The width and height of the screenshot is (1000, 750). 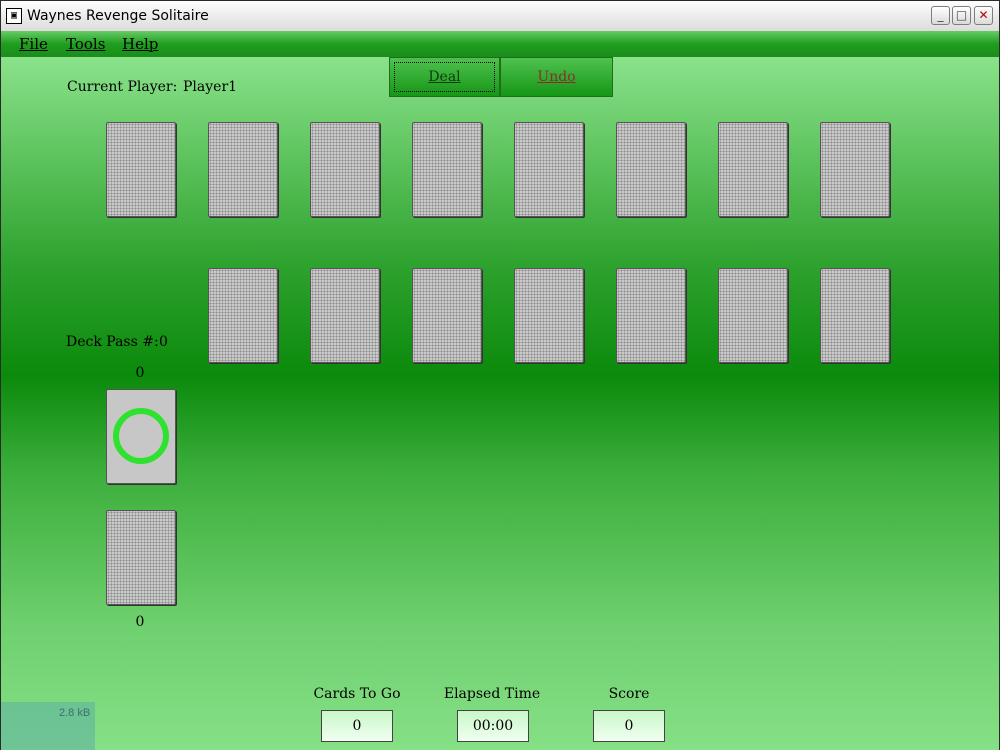 What do you see at coordinates (357, 726) in the screenshot?
I see `cards-to-go-value: 0` at bounding box center [357, 726].